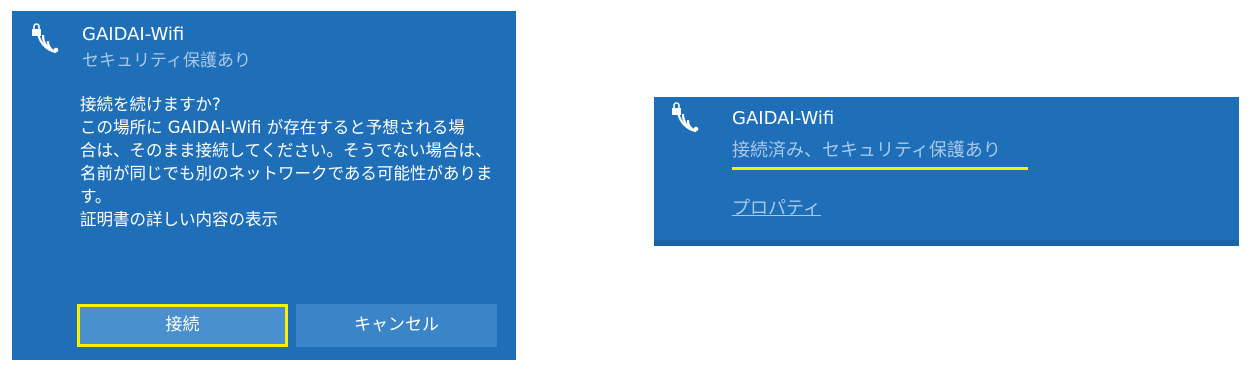  I want to click on security-status: セキュリティ保護あり, so click(166, 61).